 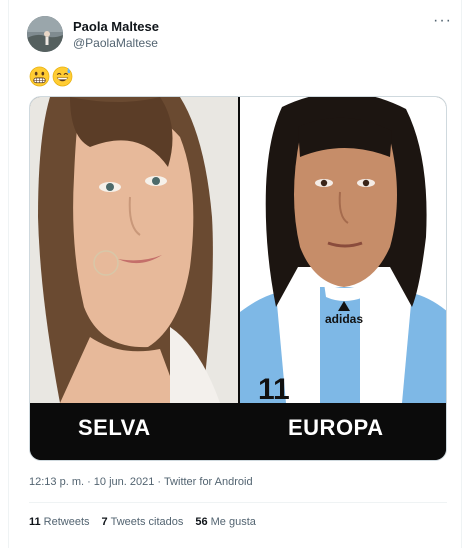 What do you see at coordinates (115, 43) in the screenshot?
I see `author-handle: @PaolaMaltese` at bounding box center [115, 43].